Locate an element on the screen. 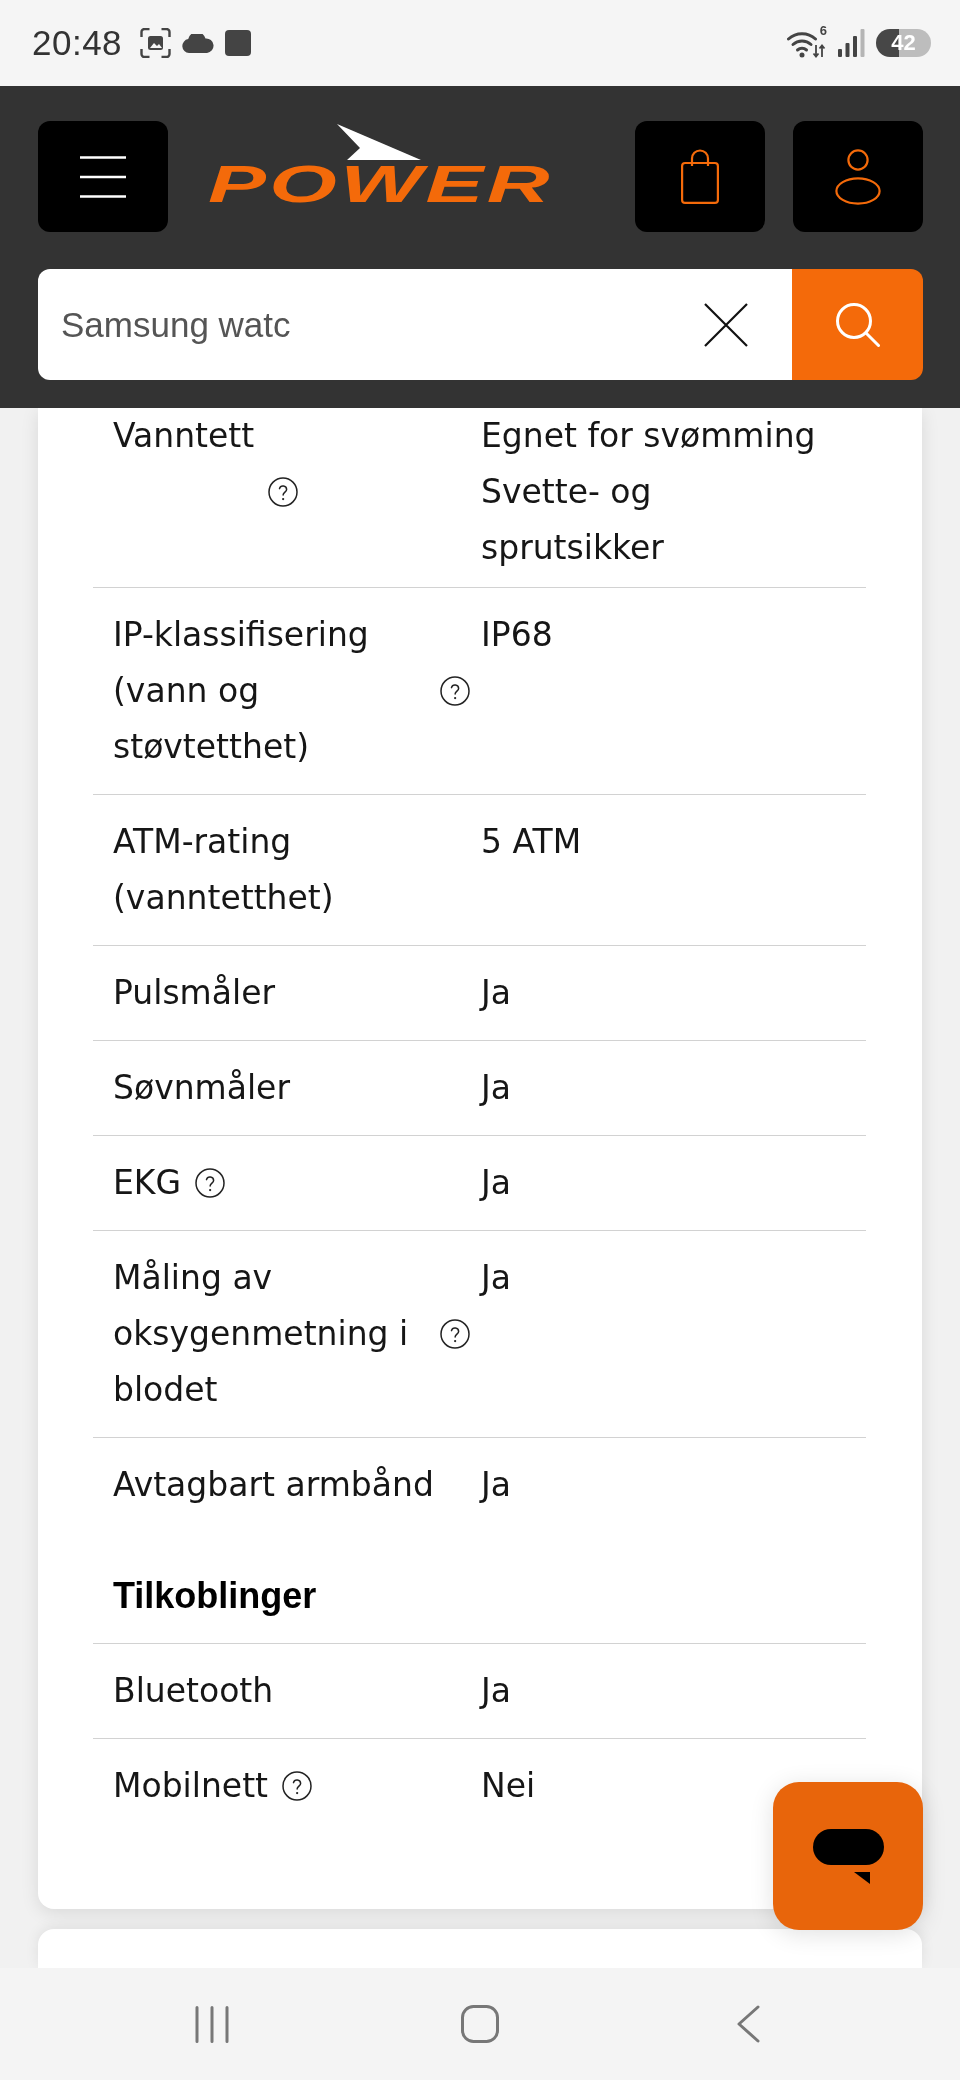 The image size is (960, 2080). network-type-label: 6 is located at coordinates (823, 30).